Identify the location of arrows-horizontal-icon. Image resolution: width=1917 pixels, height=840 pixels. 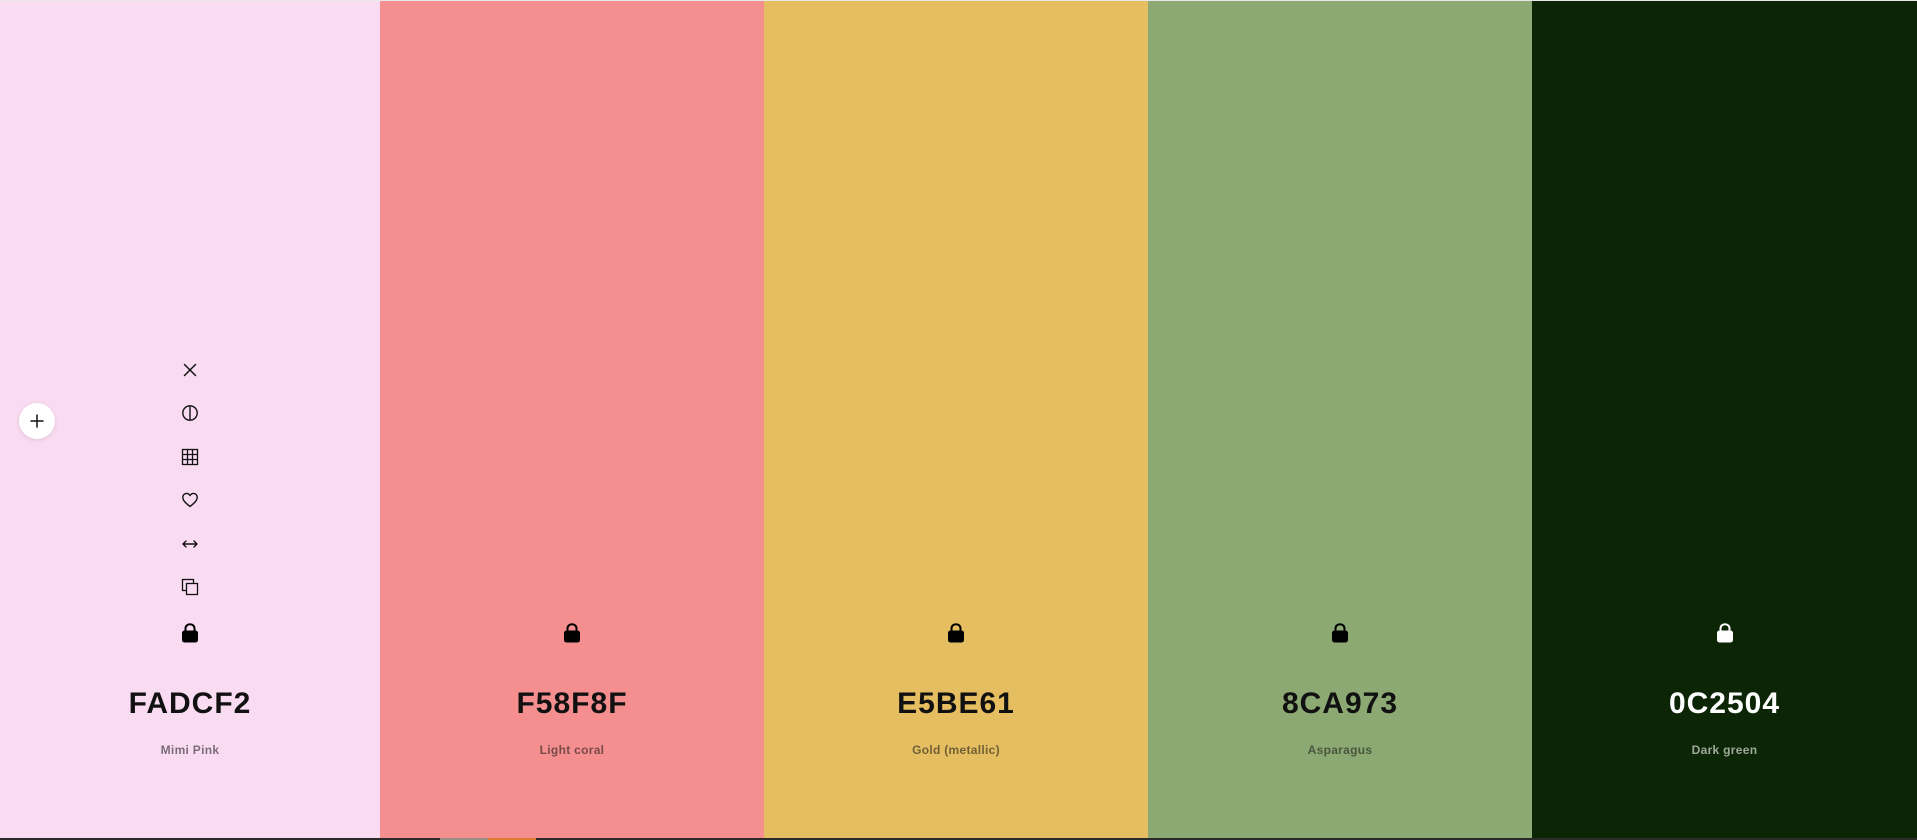
(190, 543).